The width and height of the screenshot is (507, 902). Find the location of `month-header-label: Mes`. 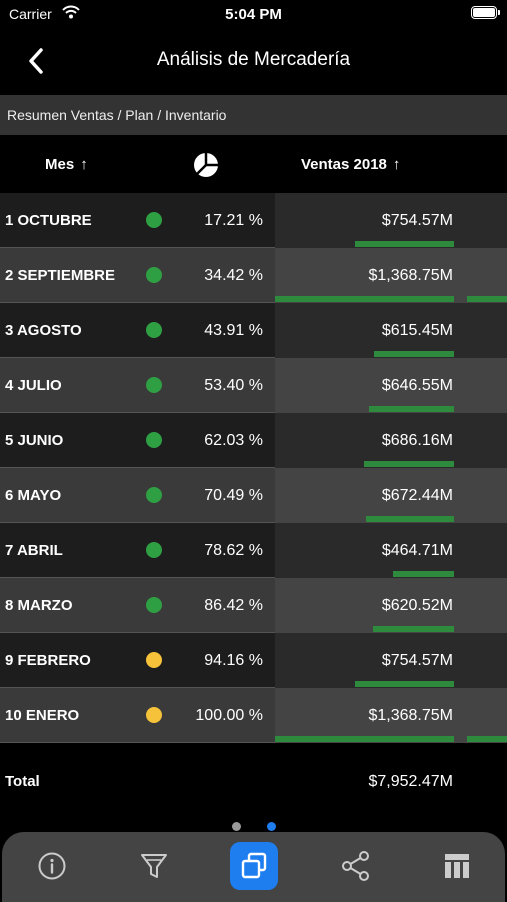

month-header-label: Mes is located at coordinates (60, 164).